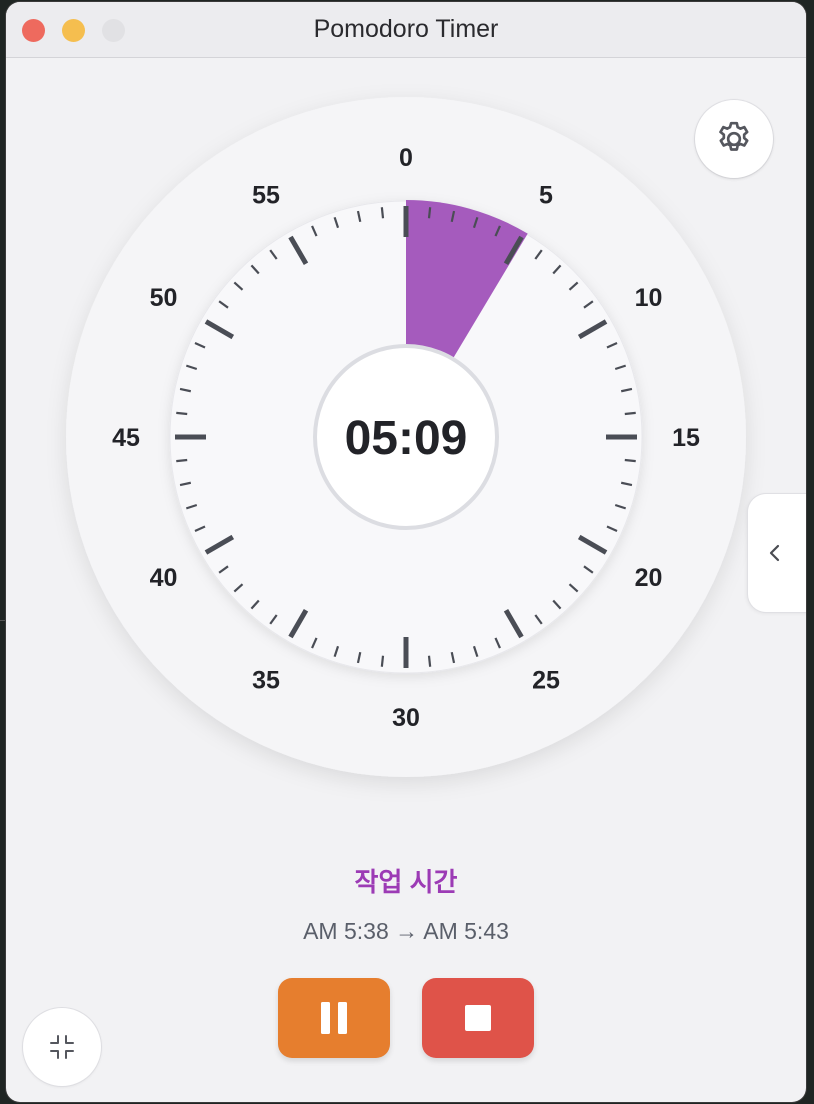 The width and height of the screenshot is (814, 1104). What do you see at coordinates (164, 578) in the screenshot?
I see `dial-label: 40` at bounding box center [164, 578].